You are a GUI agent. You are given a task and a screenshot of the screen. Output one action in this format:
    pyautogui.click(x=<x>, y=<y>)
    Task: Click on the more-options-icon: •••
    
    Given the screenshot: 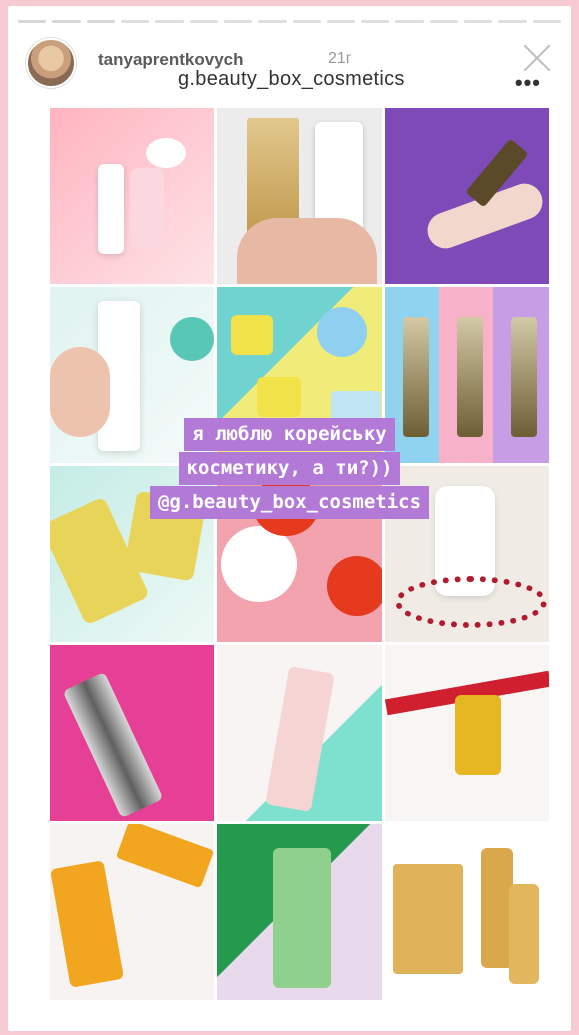 What is the action you would take?
    pyautogui.click(x=547, y=1007)
    